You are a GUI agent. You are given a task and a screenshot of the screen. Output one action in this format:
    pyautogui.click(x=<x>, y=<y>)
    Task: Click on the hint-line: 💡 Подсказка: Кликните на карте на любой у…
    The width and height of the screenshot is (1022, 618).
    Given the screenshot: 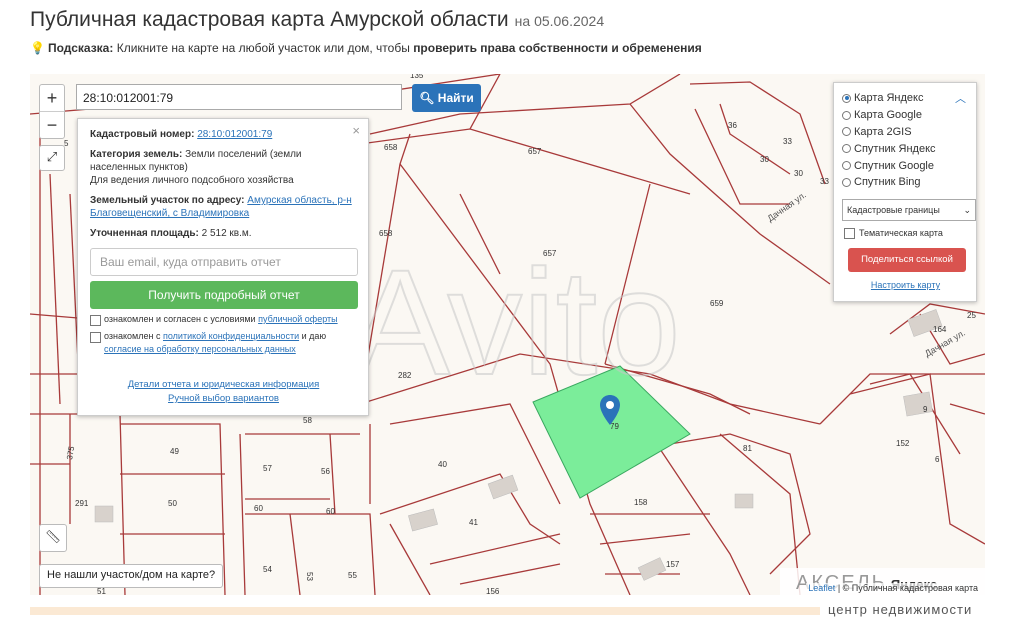 What is the action you would take?
    pyautogui.click(x=366, y=48)
    